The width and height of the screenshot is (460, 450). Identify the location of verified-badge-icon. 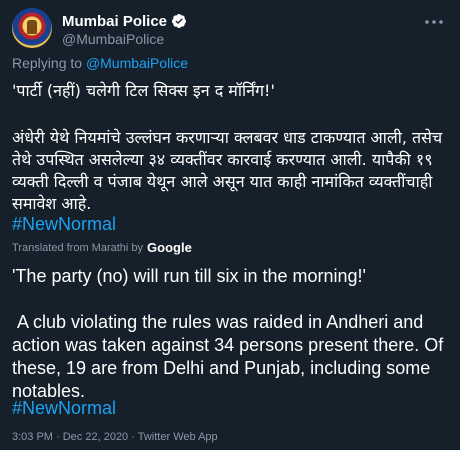
(179, 21).